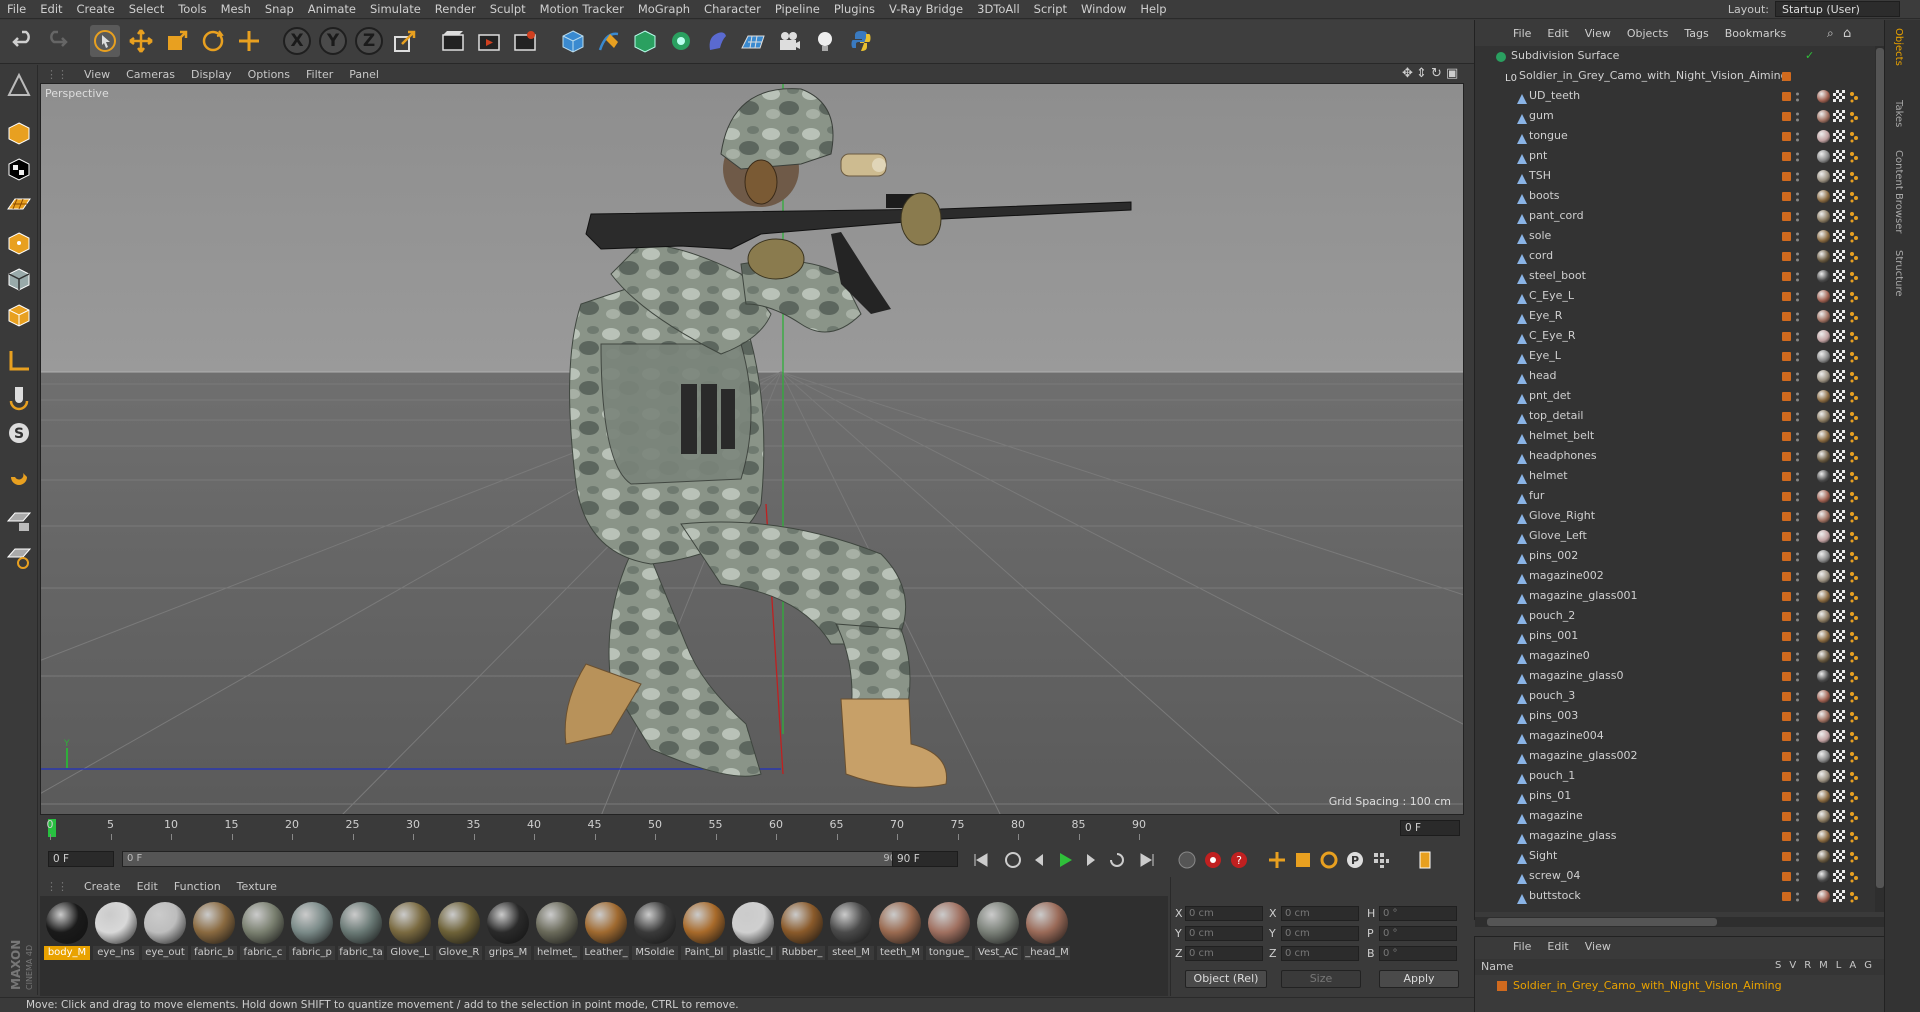  What do you see at coordinates (395, 9) in the screenshot?
I see `menu-simulate: Simulate` at bounding box center [395, 9].